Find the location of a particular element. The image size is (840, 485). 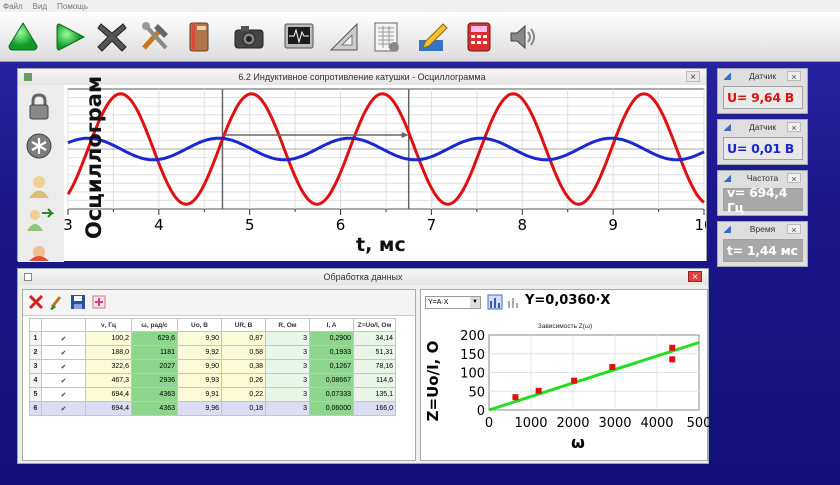

table-cell: 4 is located at coordinates (35, 380).